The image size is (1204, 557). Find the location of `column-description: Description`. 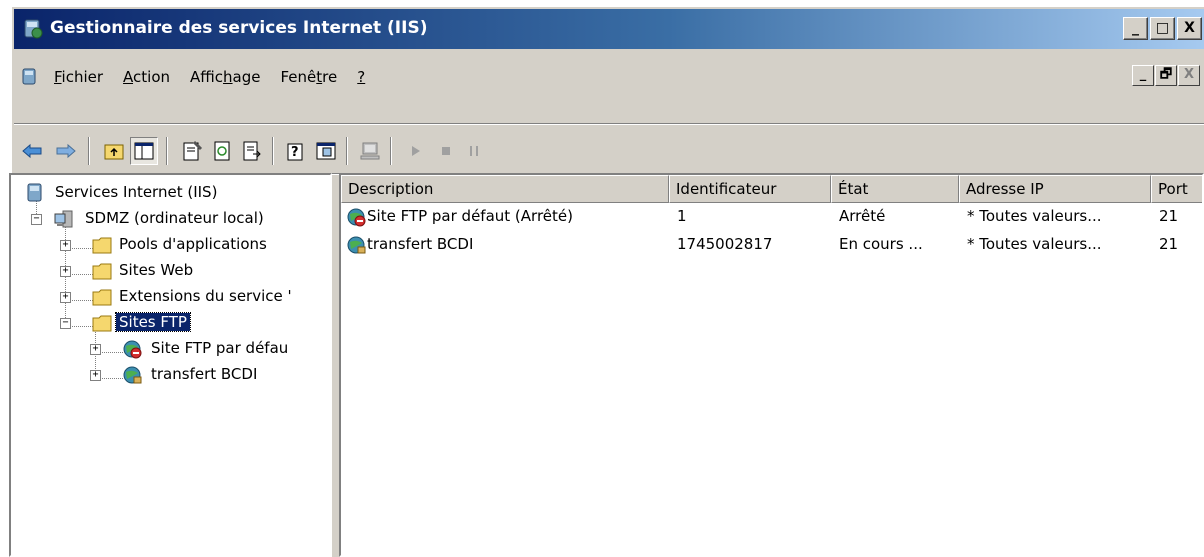

column-description: Description is located at coordinates (505, 189).